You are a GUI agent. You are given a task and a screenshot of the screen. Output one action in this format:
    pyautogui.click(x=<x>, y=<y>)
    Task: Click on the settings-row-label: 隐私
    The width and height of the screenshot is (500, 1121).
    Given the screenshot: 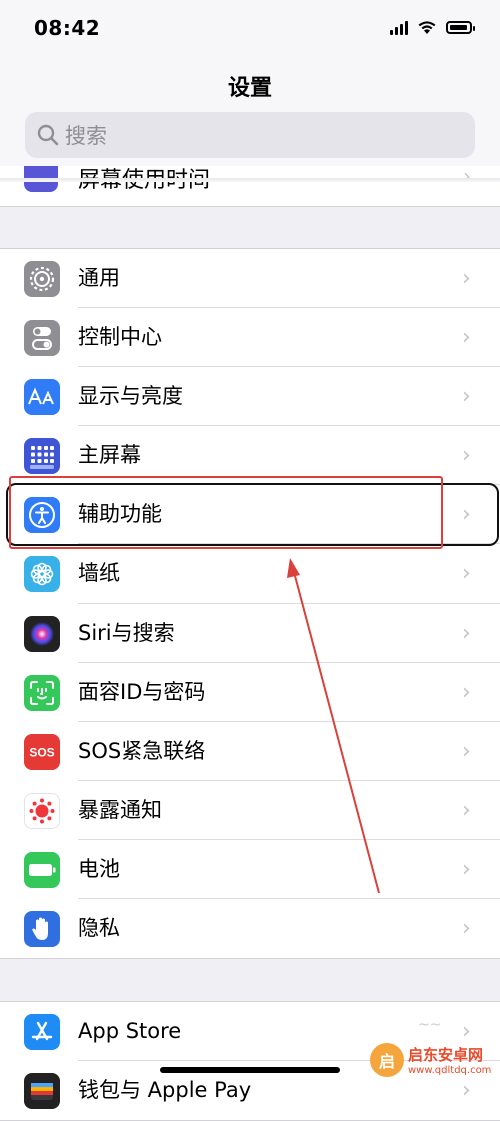 What is the action you would take?
    pyautogui.click(x=99, y=928)
    